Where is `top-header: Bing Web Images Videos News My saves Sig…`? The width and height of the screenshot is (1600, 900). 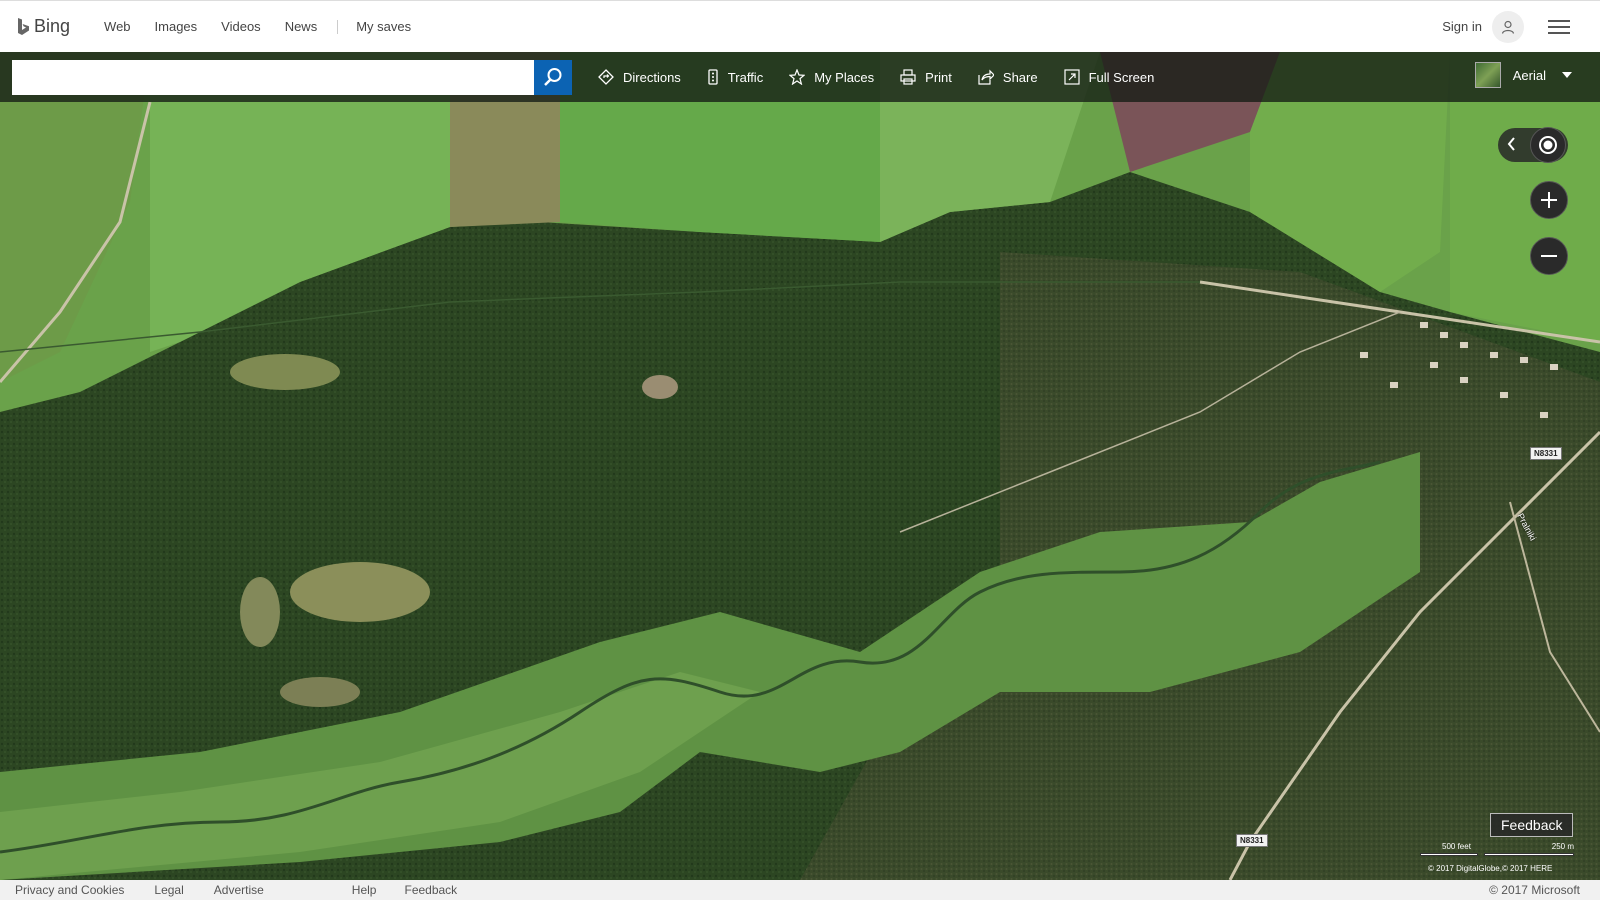 top-header: Bing Web Images Videos News My saves Sig… is located at coordinates (800, 26).